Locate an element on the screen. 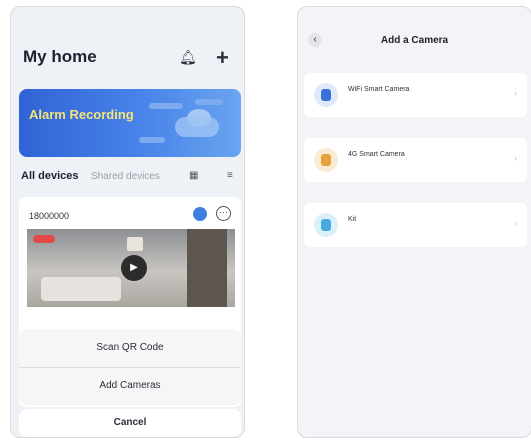 The width and height of the screenshot is (531, 442). cancel-button: Cancel is located at coordinates (130, 423).